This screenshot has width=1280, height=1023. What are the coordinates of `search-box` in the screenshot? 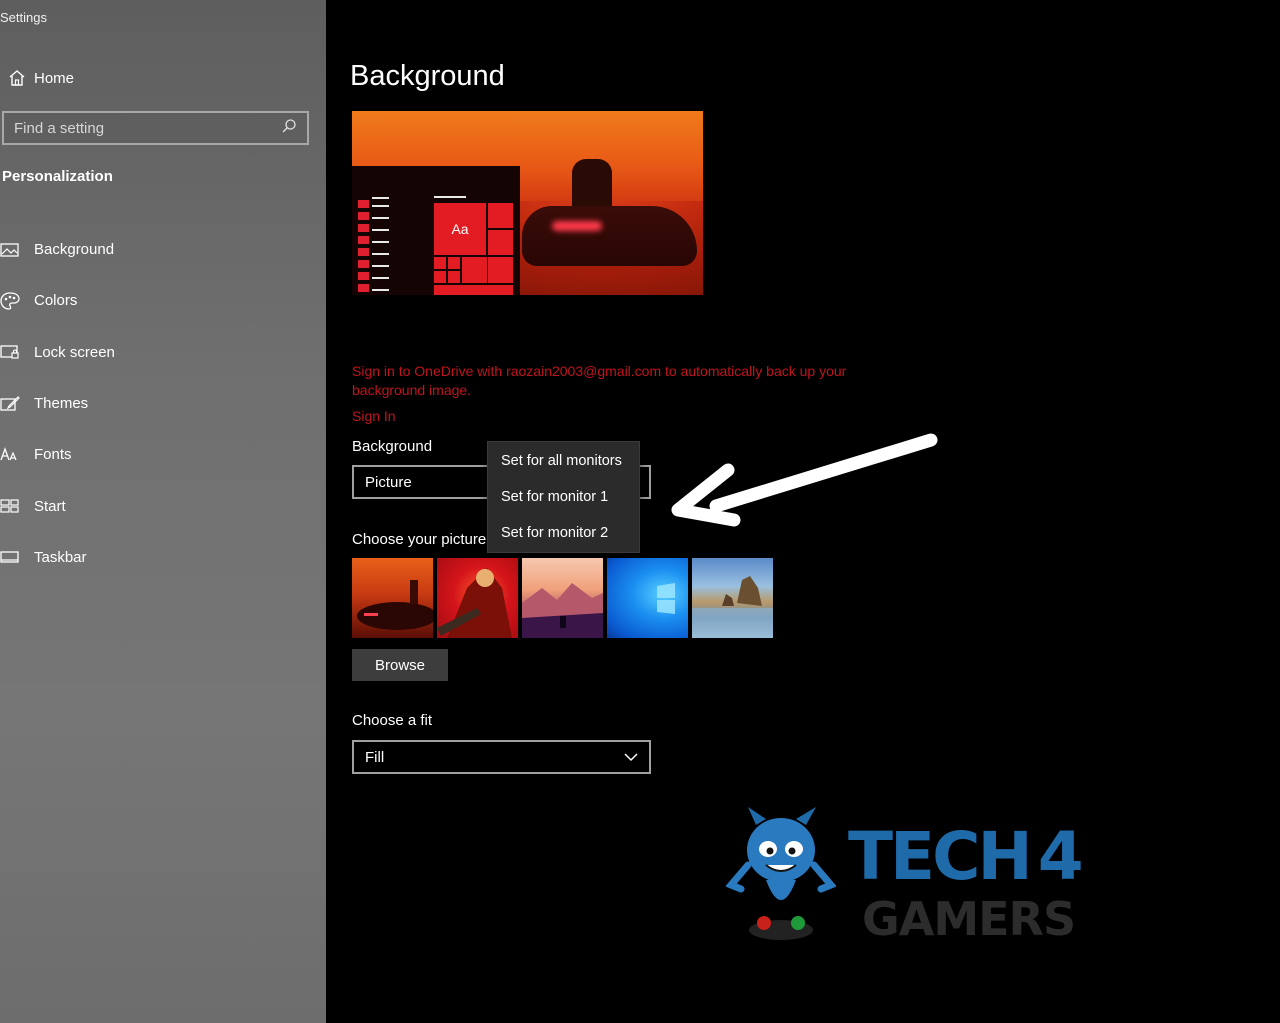 It's located at (155, 128).